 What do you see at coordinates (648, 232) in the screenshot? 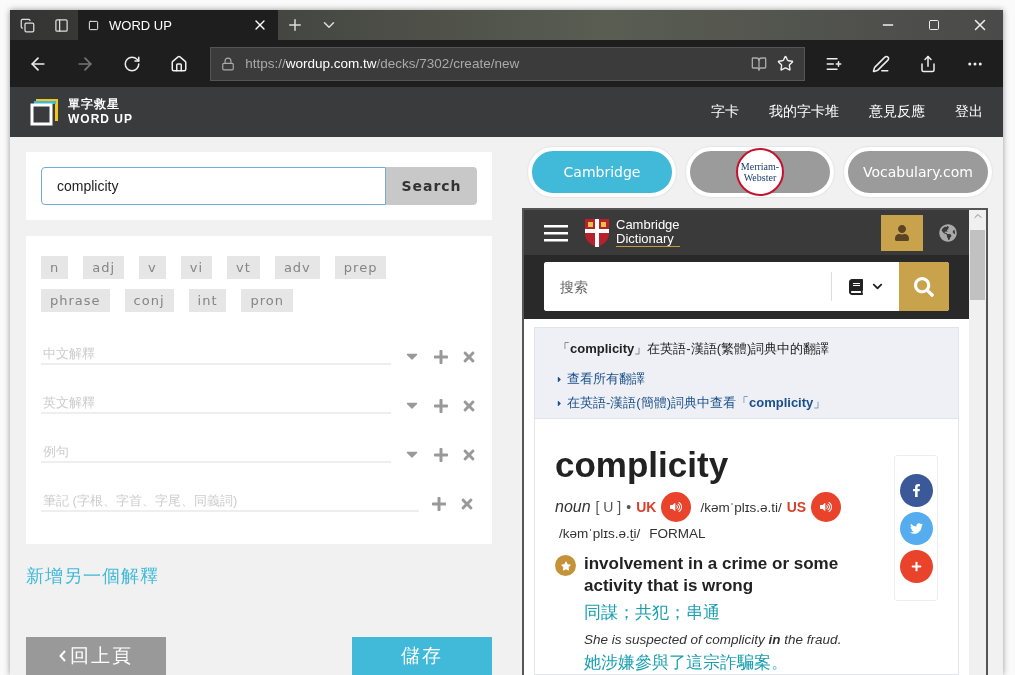
I see `dictionary-logo-text: Cambridge Dictionary` at bounding box center [648, 232].